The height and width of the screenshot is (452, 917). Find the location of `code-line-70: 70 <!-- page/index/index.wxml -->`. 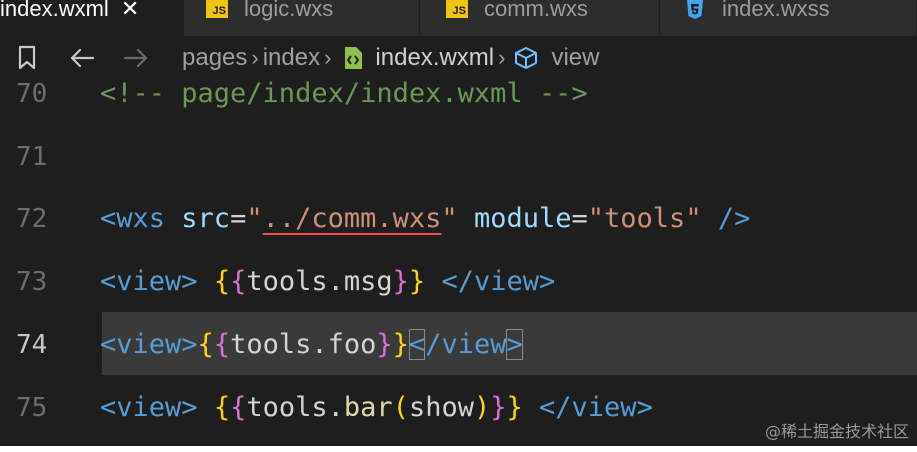

code-line-70: 70 <!-- page/index/index.wxml --> is located at coordinates (458, 93).